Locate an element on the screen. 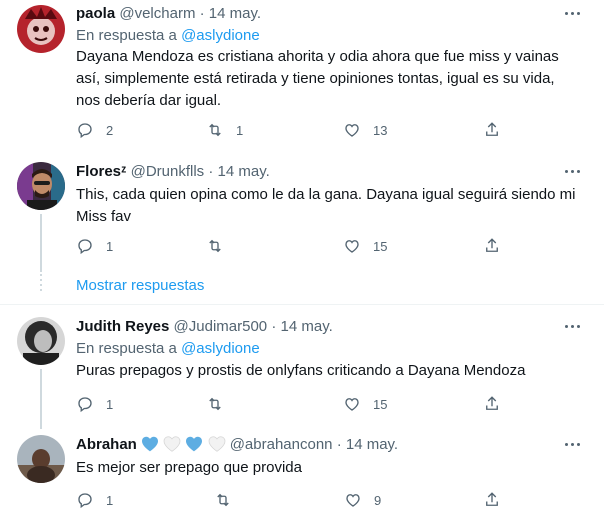 This screenshot has width=604, height=523. like-button: 9 is located at coordinates (362, 500).